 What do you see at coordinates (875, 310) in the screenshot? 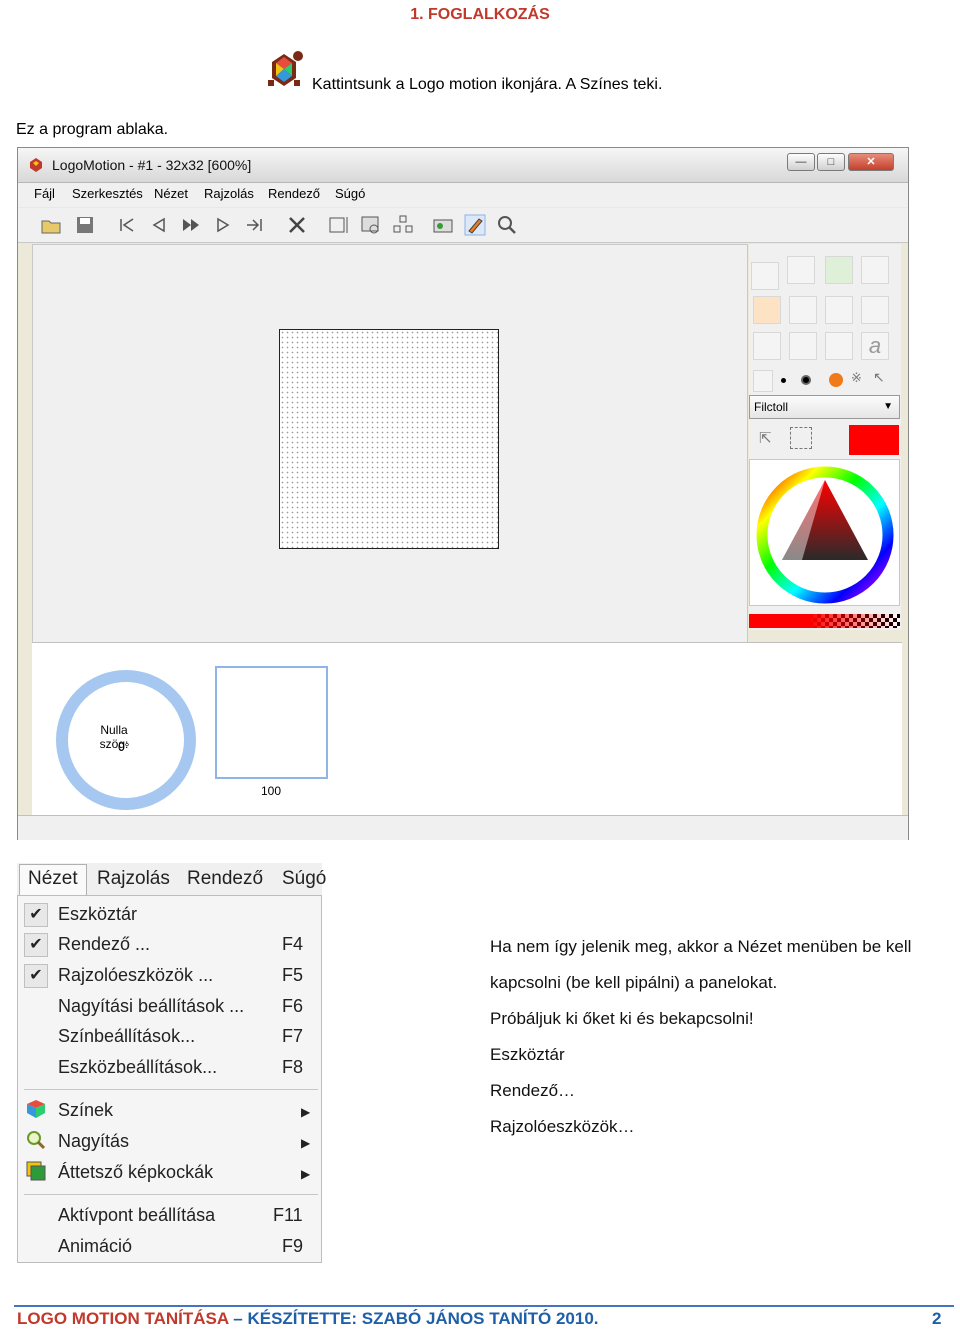
I see `fill-tool-icon` at bounding box center [875, 310].